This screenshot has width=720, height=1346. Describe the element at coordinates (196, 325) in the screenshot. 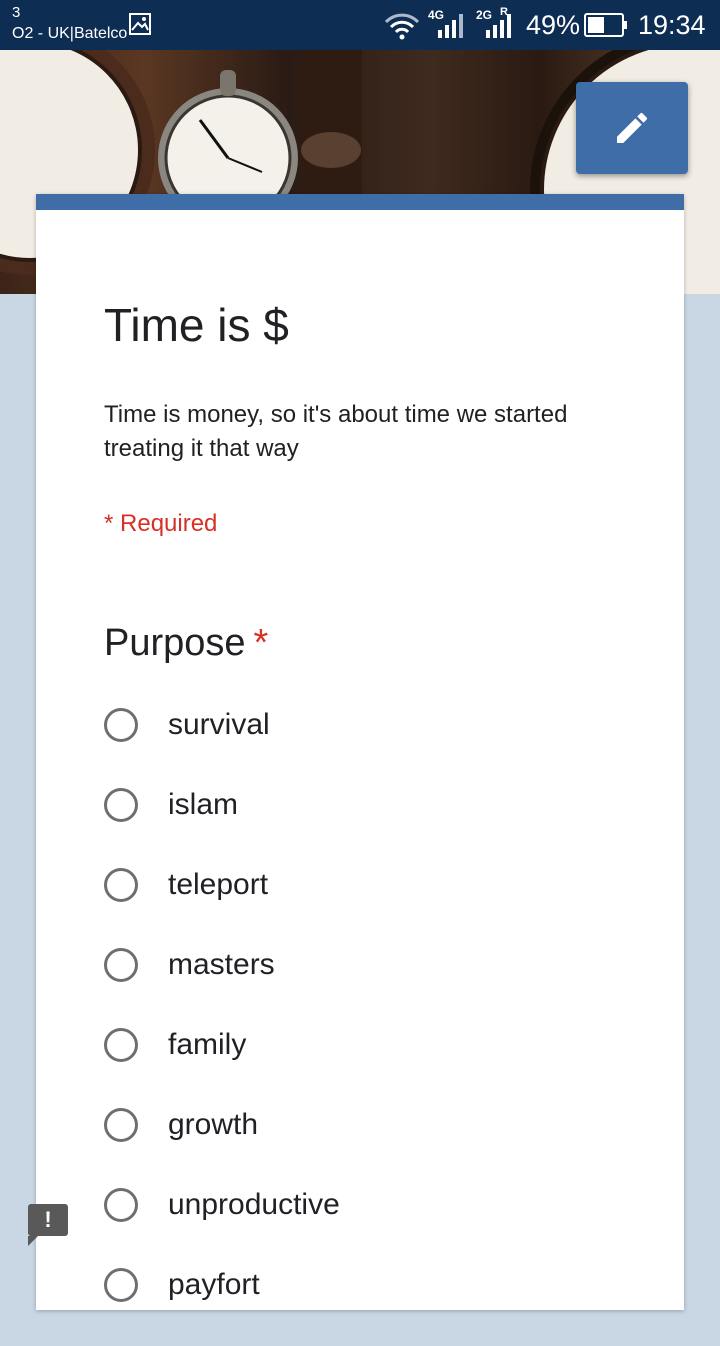

I see `form-title: Time is $` at that location.